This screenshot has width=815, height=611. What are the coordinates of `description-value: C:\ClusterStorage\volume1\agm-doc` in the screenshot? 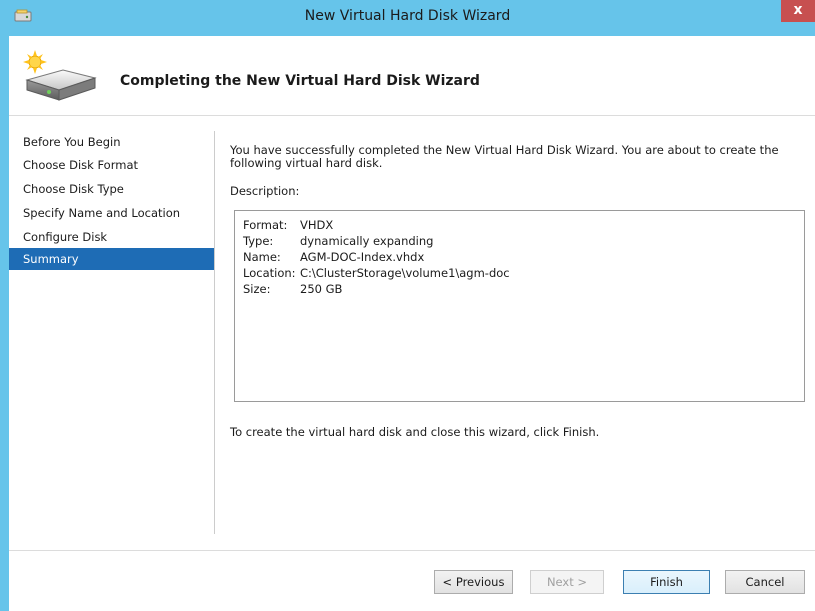 It's located at (405, 273).